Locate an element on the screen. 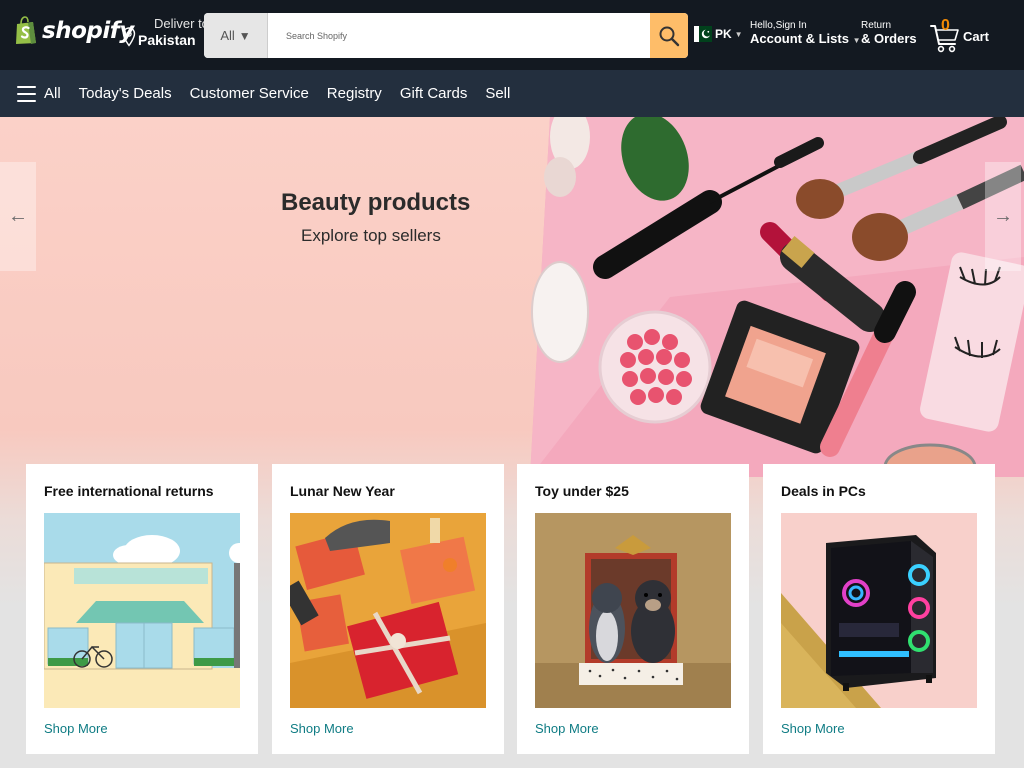  card-image-toys is located at coordinates (633, 610).